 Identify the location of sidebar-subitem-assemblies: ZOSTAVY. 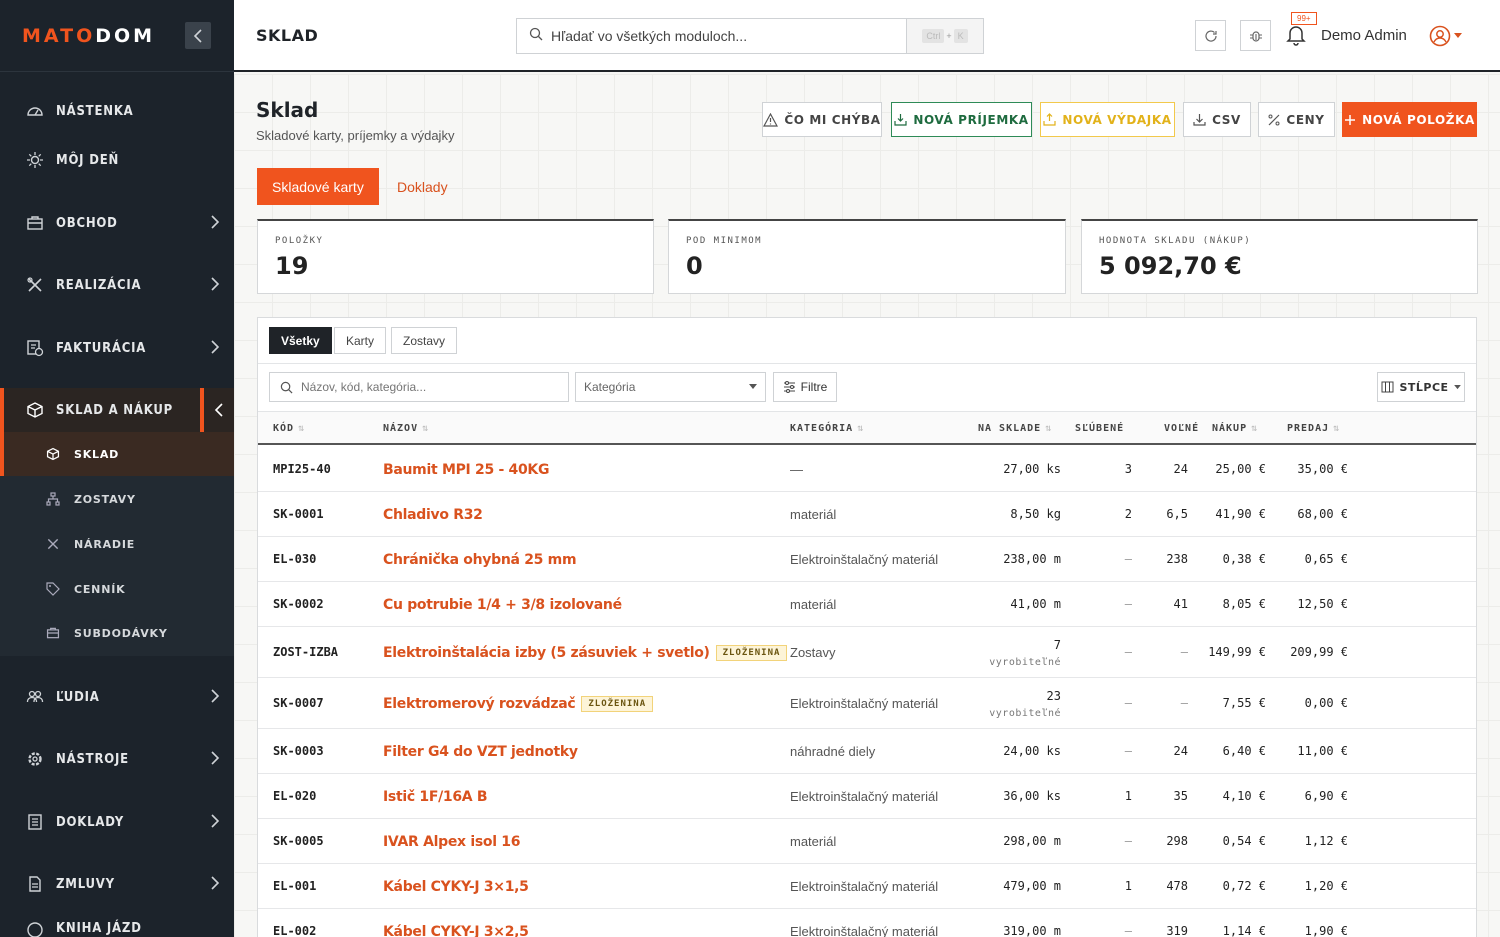
(117, 499).